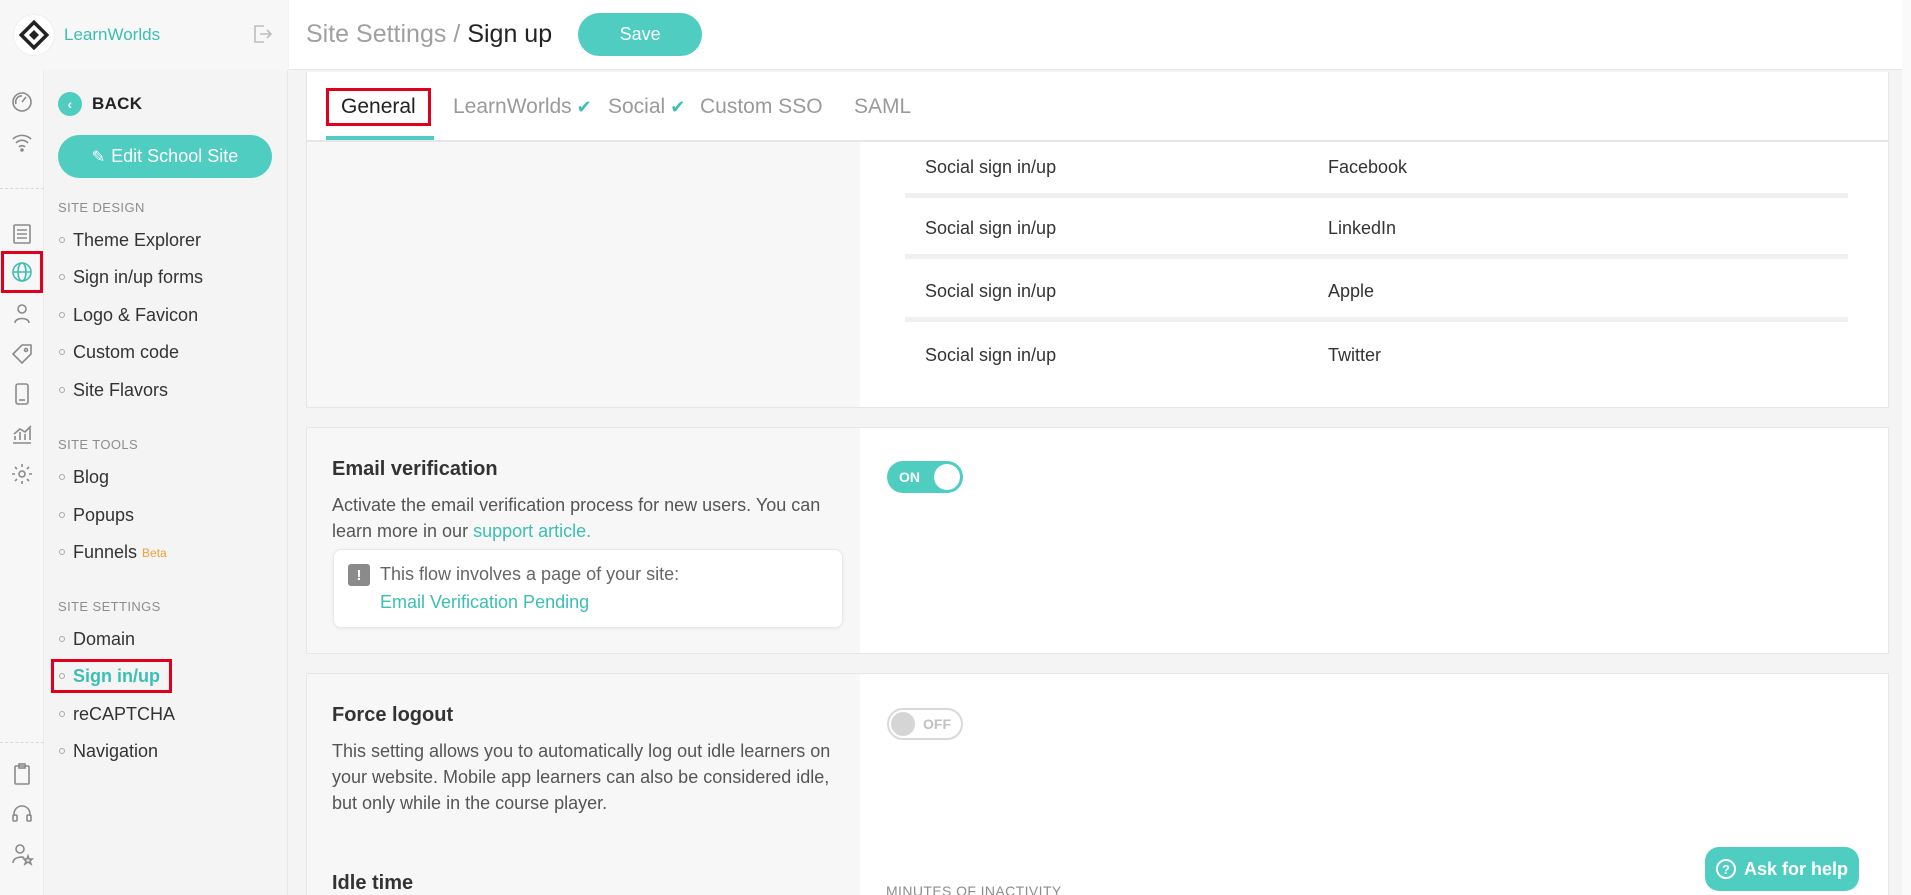 This screenshot has width=1911, height=895. What do you see at coordinates (646, 107) in the screenshot?
I see `tab-social: Social ✔` at bounding box center [646, 107].